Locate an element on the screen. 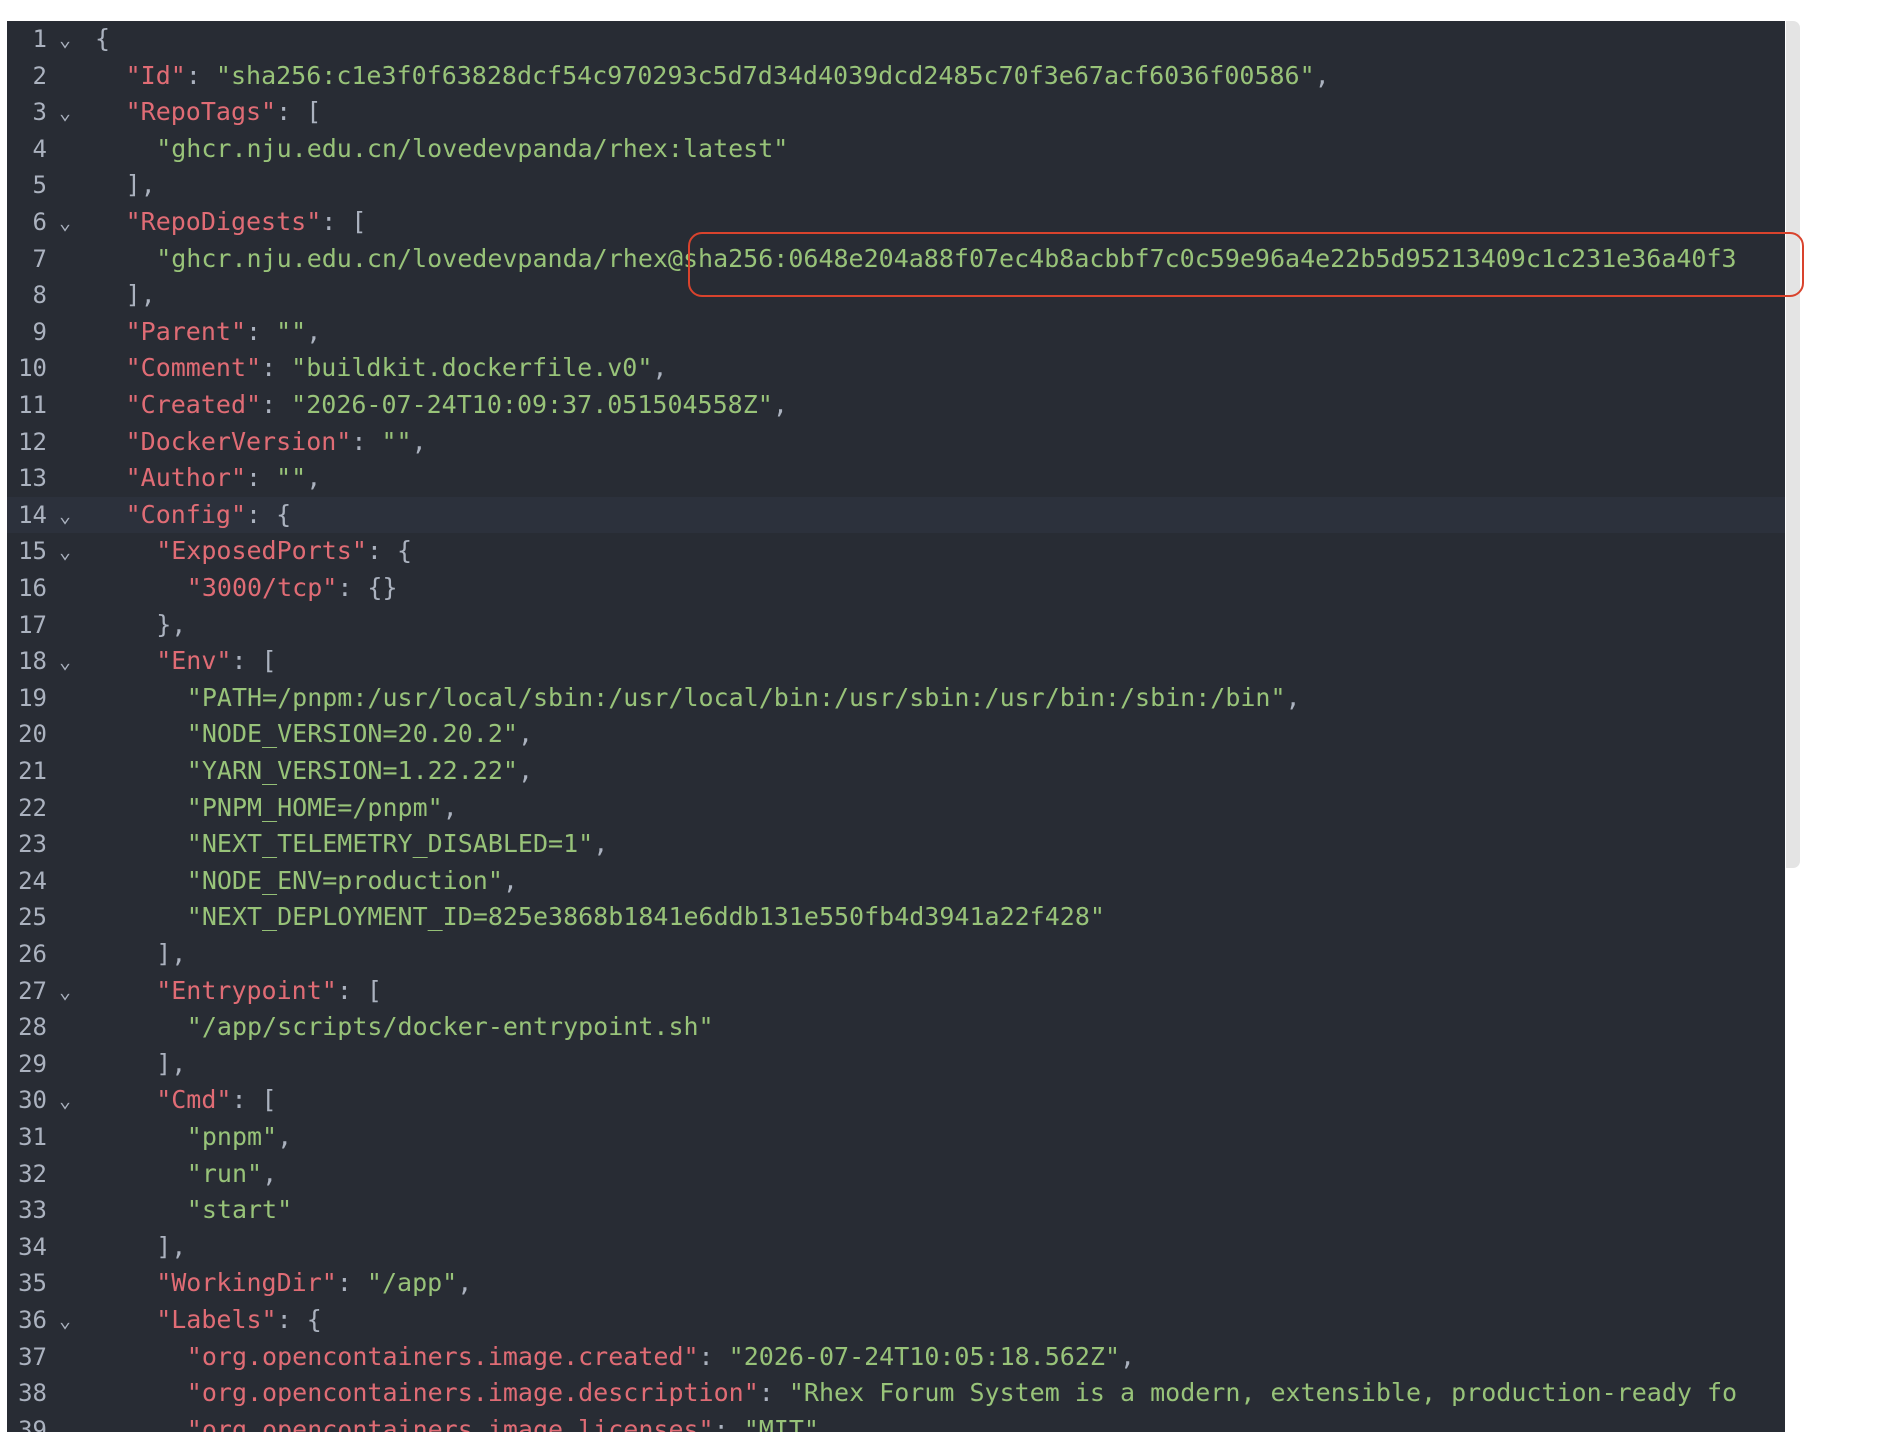  code-line: 6 ⌄ "RepoDigests": [ is located at coordinates (896, 222).